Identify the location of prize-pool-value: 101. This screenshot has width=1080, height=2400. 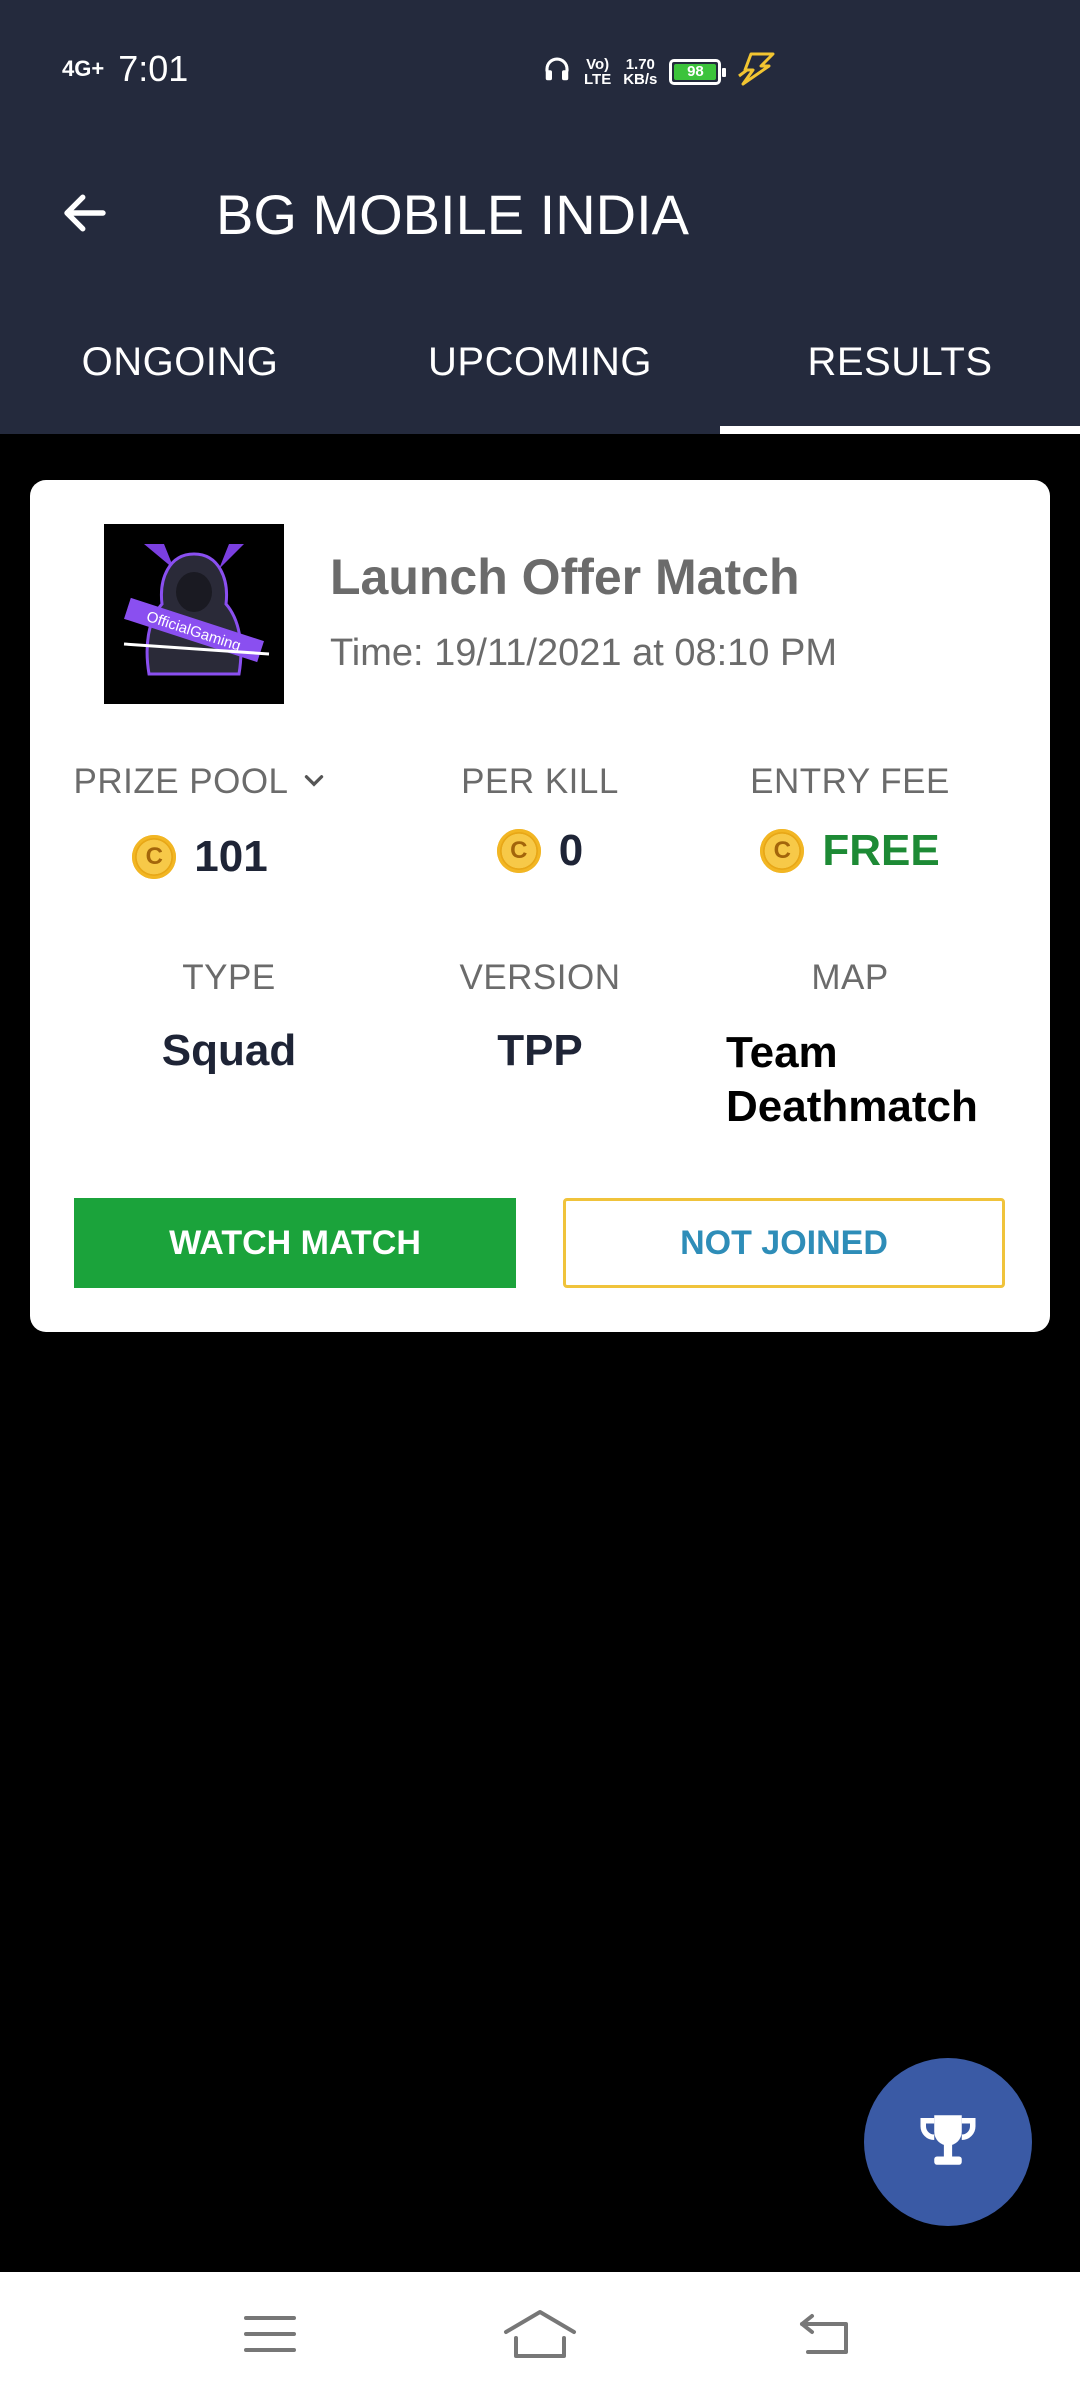
(231, 856).